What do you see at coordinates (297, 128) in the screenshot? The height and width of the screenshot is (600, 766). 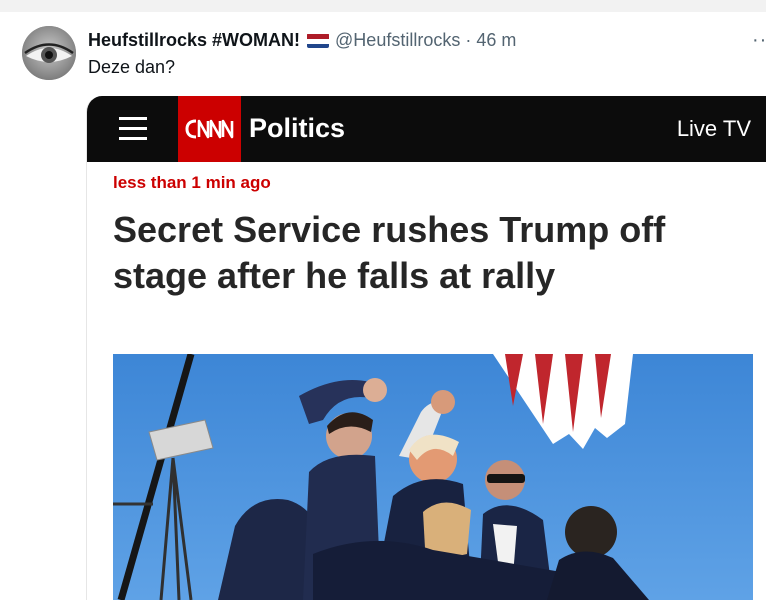 I see `section-title: Politics` at bounding box center [297, 128].